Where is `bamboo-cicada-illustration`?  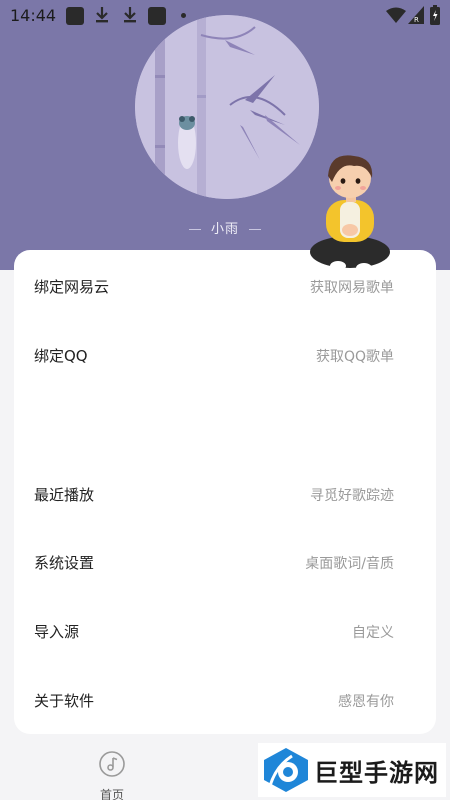 bamboo-cicada-illustration is located at coordinates (227, 107).